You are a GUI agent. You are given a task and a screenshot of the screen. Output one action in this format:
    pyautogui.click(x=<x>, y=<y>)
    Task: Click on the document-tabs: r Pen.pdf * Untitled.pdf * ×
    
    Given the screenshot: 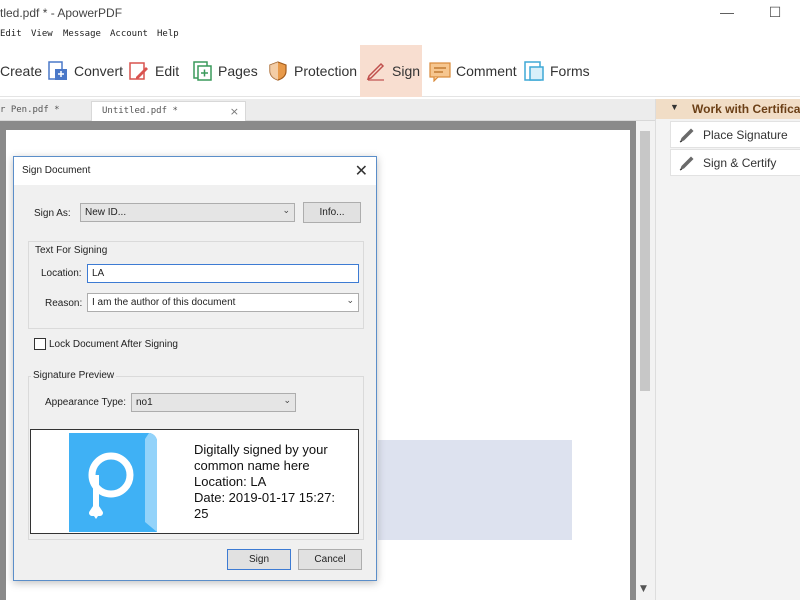 What is the action you would take?
    pyautogui.click(x=327, y=110)
    